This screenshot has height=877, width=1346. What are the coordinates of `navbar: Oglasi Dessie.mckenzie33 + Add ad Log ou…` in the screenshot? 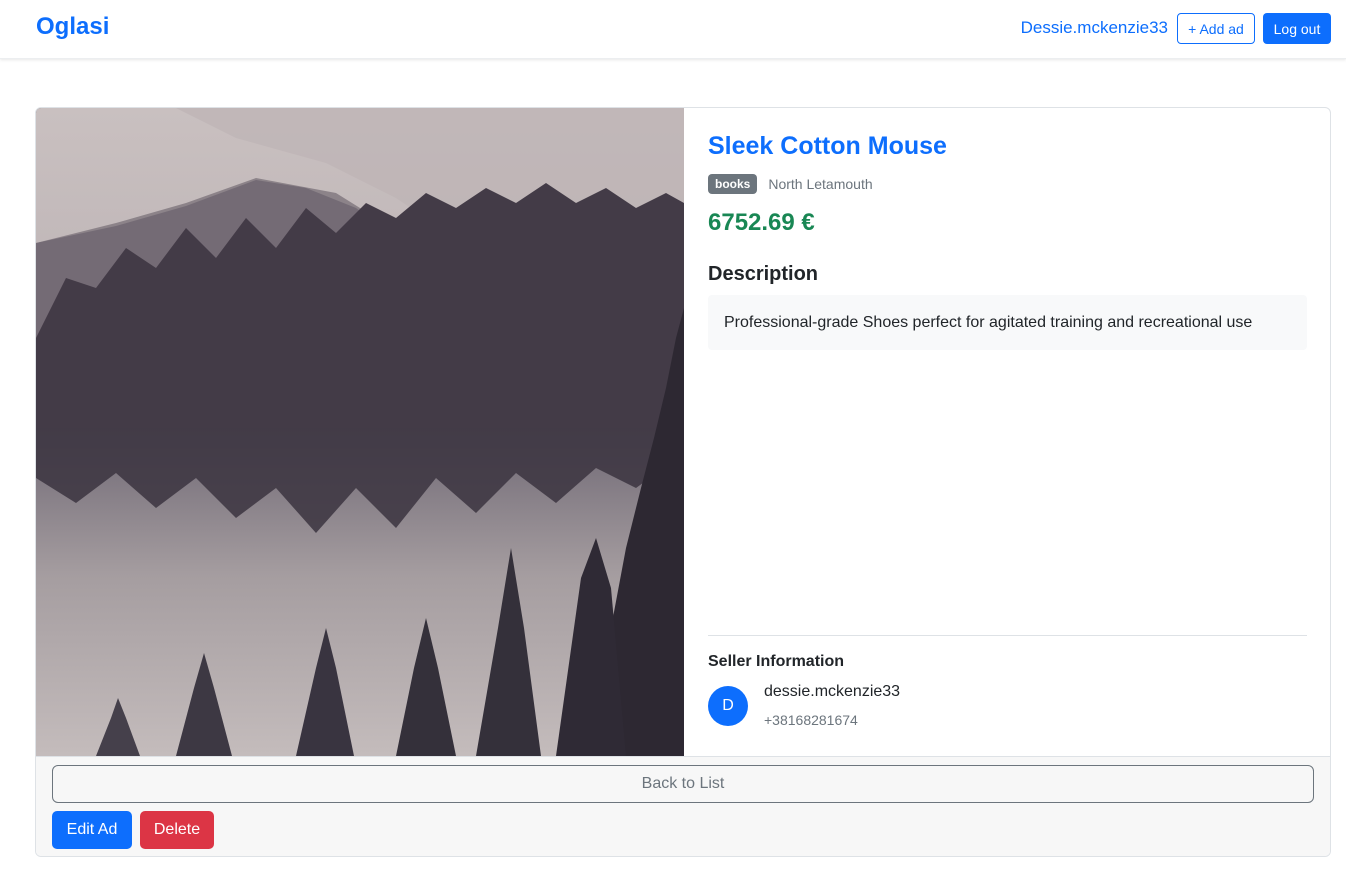 It's located at (673, 29).